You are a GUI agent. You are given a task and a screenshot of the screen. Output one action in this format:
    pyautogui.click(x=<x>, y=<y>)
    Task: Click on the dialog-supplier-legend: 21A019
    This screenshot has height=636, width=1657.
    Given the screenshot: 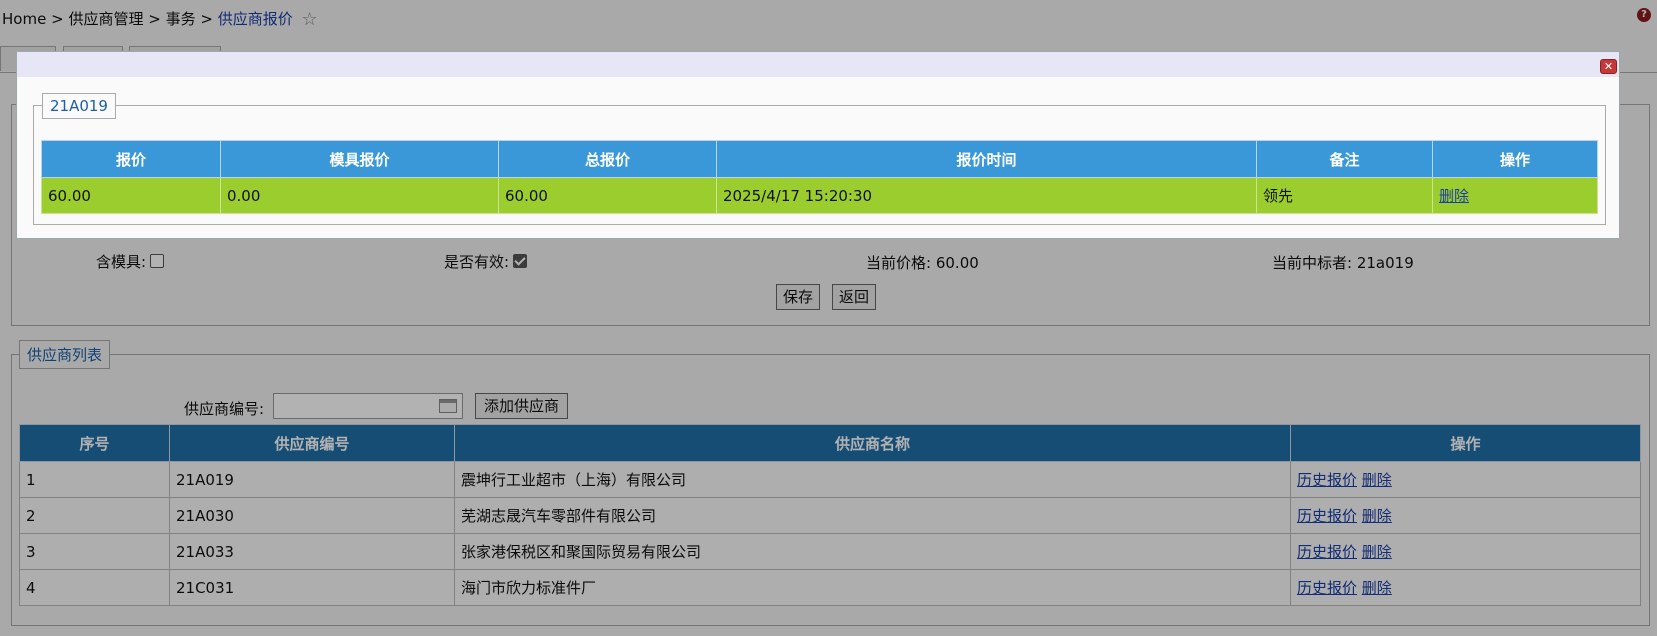 What is the action you would take?
    pyautogui.click(x=79, y=106)
    